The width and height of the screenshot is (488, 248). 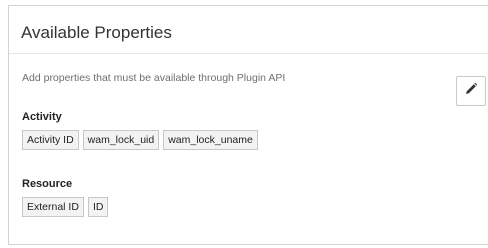 I want to click on panel-title: Available Properties, so click(x=96, y=32).